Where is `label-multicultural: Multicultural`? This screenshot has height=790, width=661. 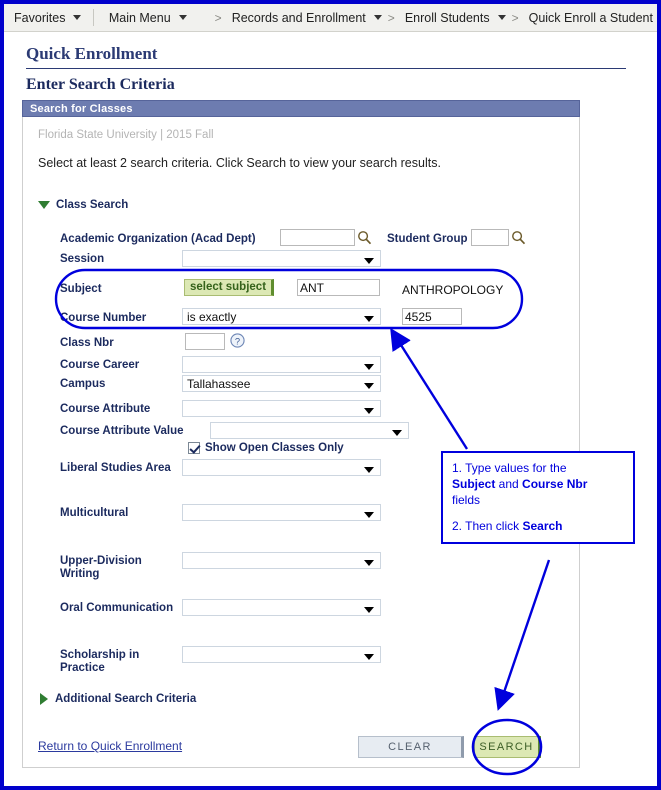 label-multicultural: Multicultural is located at coordinates (94, 513).